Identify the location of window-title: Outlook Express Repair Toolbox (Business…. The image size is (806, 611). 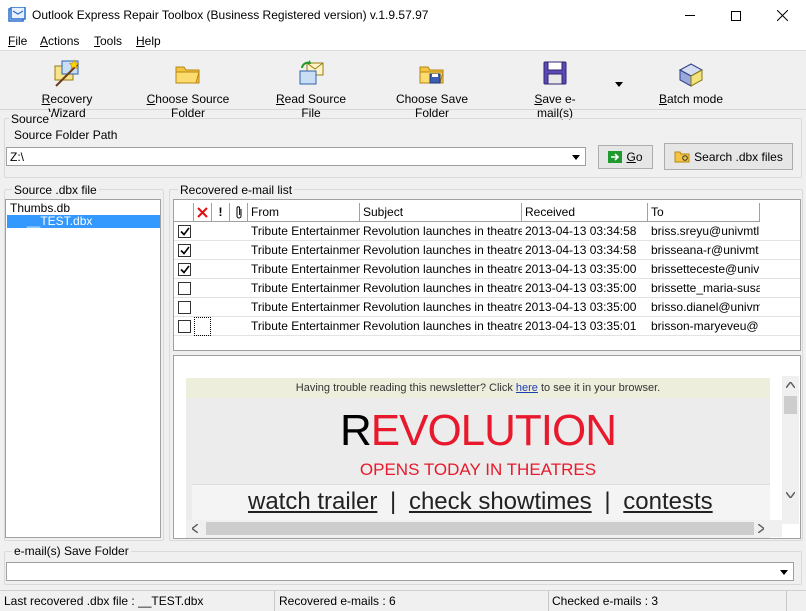
(230, 15).